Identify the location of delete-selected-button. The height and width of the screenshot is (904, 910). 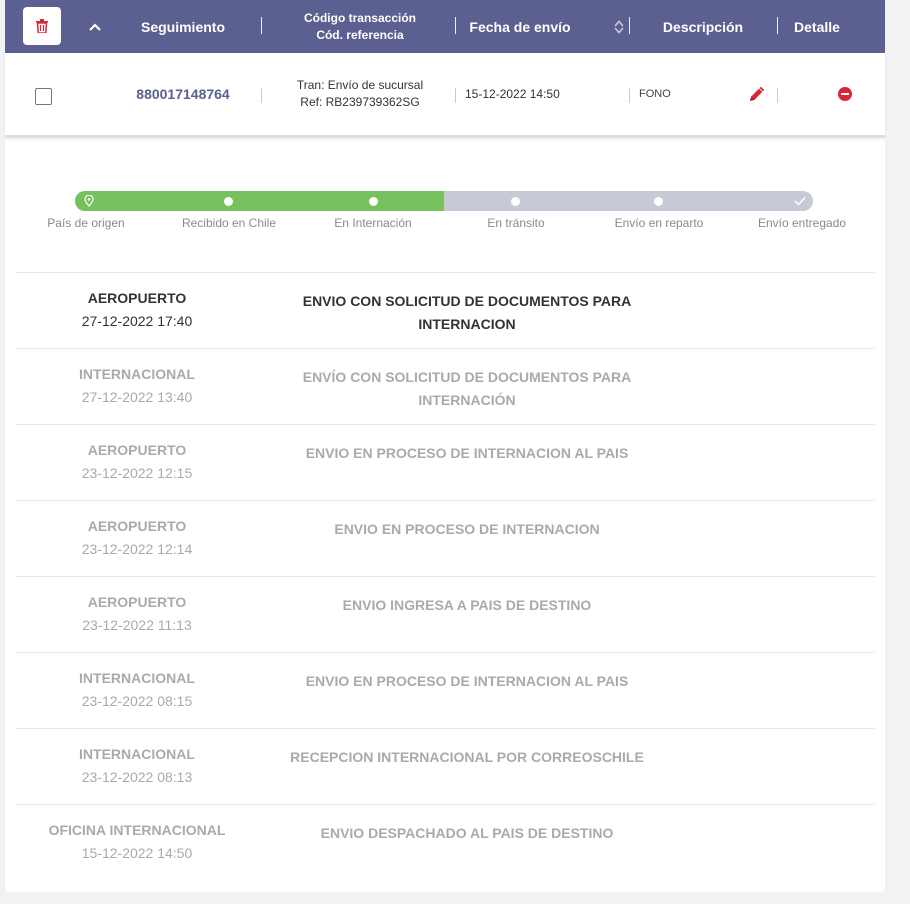
(42, 26).